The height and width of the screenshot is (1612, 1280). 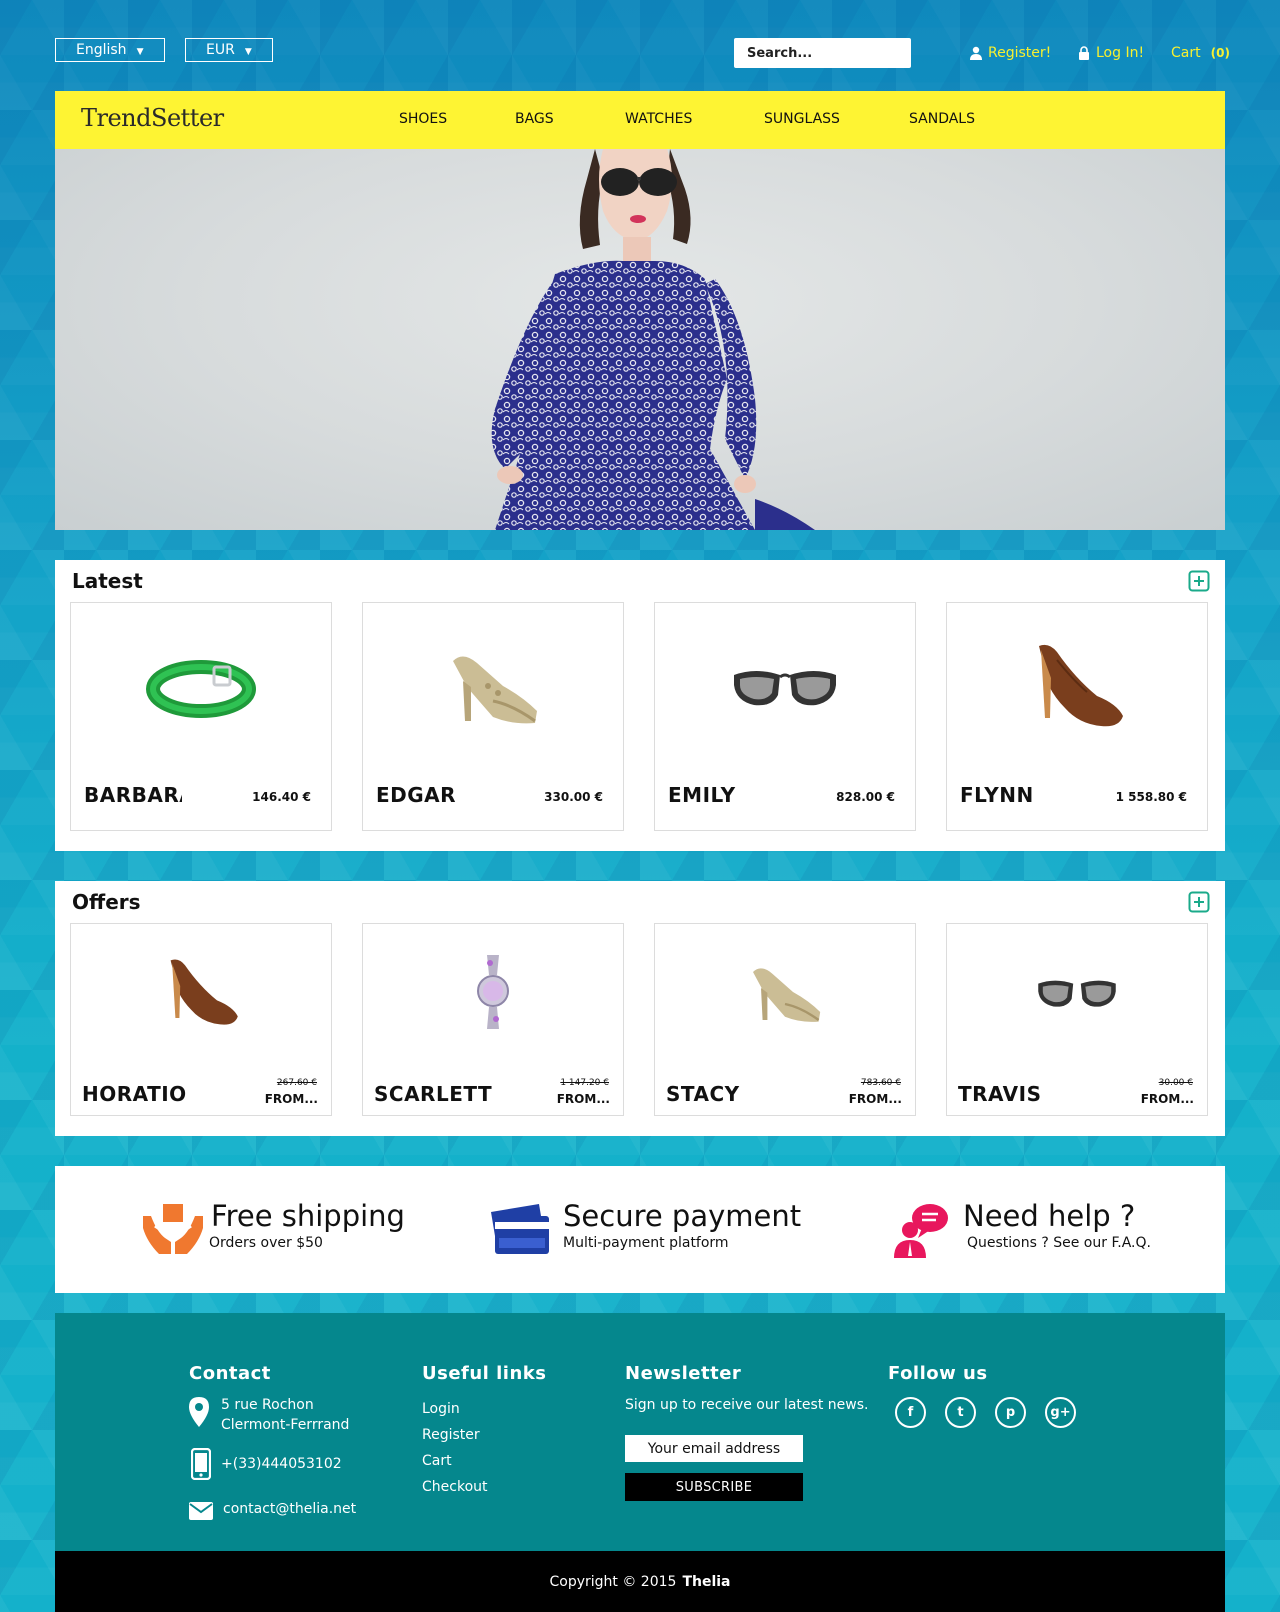 I want to click on product-card: EDGAR 330.00 €, so click(x=493, y=716).